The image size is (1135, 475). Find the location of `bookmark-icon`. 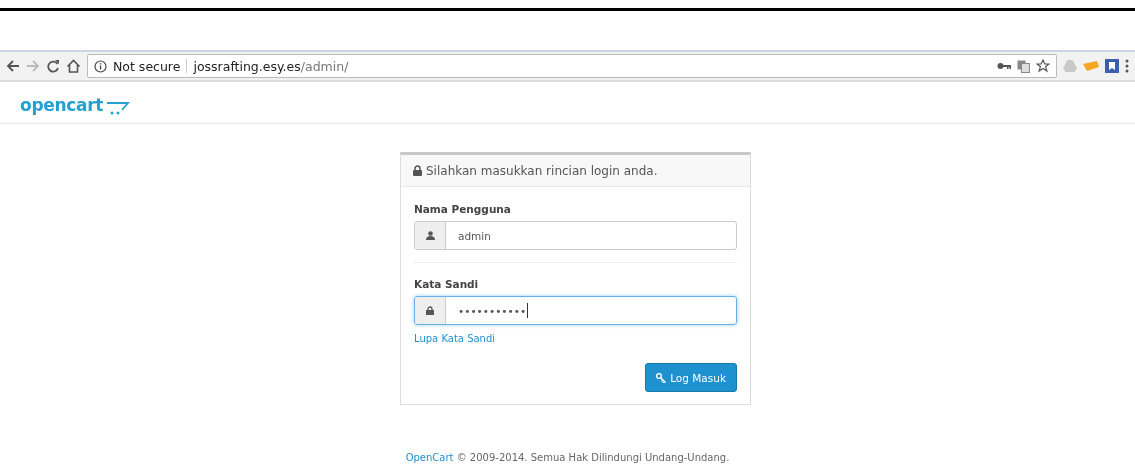

bookmark-icon is located at coordinates (1112, 66).